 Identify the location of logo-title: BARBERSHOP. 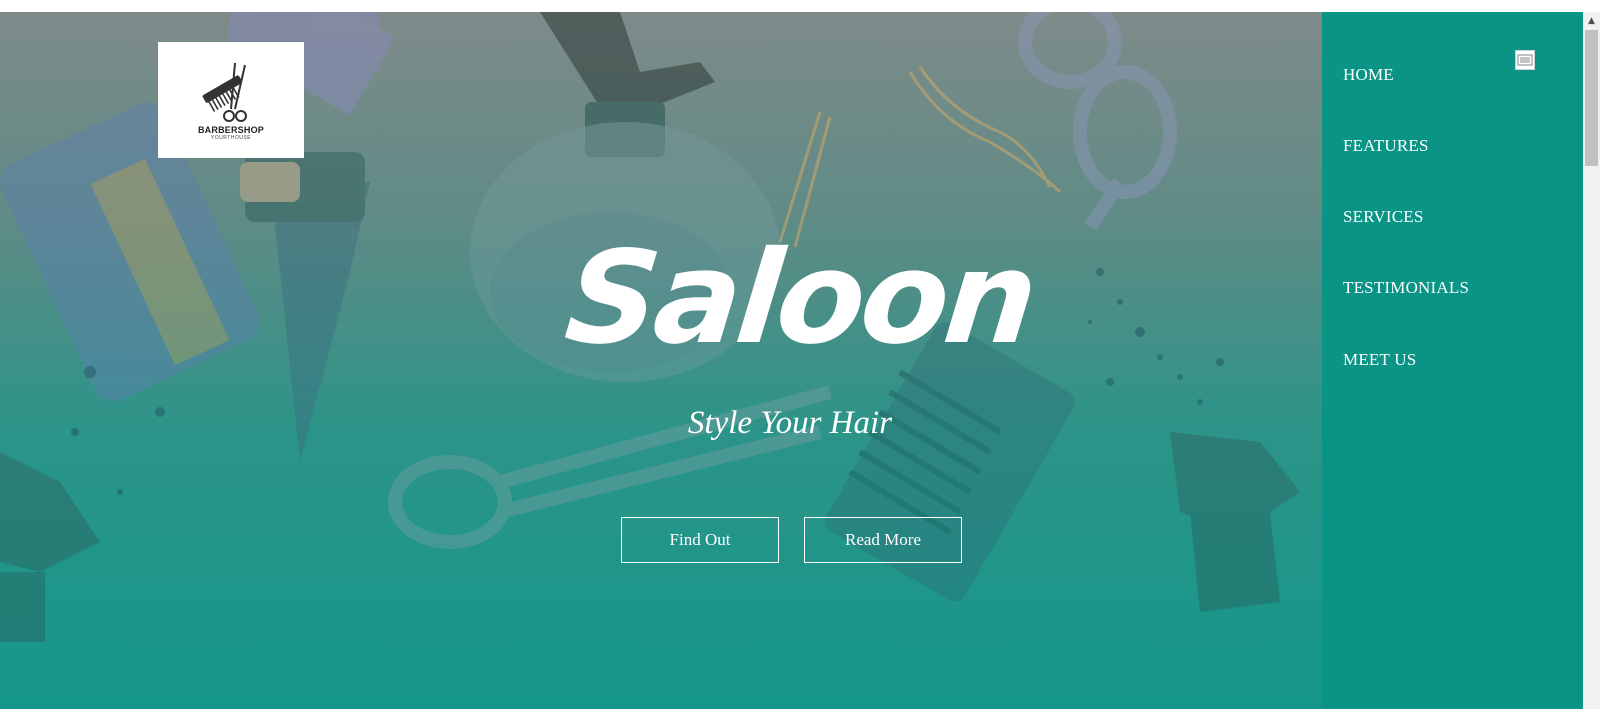
(230, 130).